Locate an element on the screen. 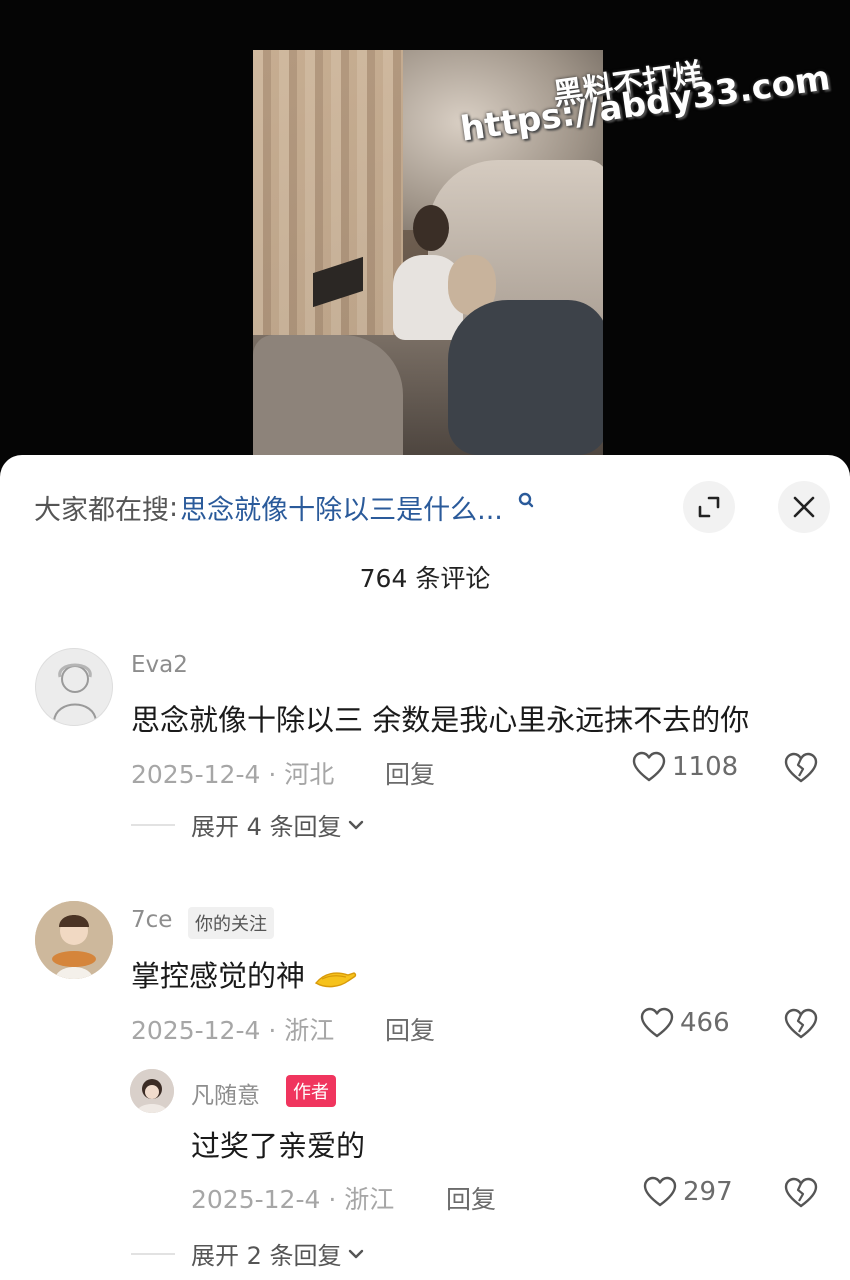  reply-text: 过奖了亲爱的 is located at coordinates (278, 1146).